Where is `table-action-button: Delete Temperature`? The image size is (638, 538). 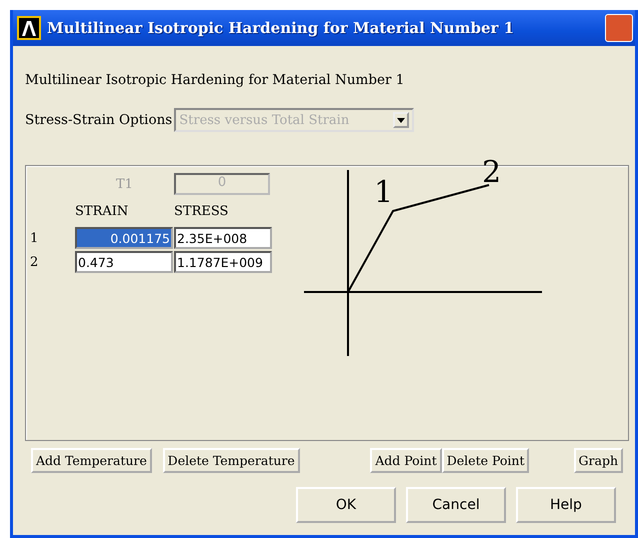 table-action-button: Delete Temperature is located at coordinates (231, 460).